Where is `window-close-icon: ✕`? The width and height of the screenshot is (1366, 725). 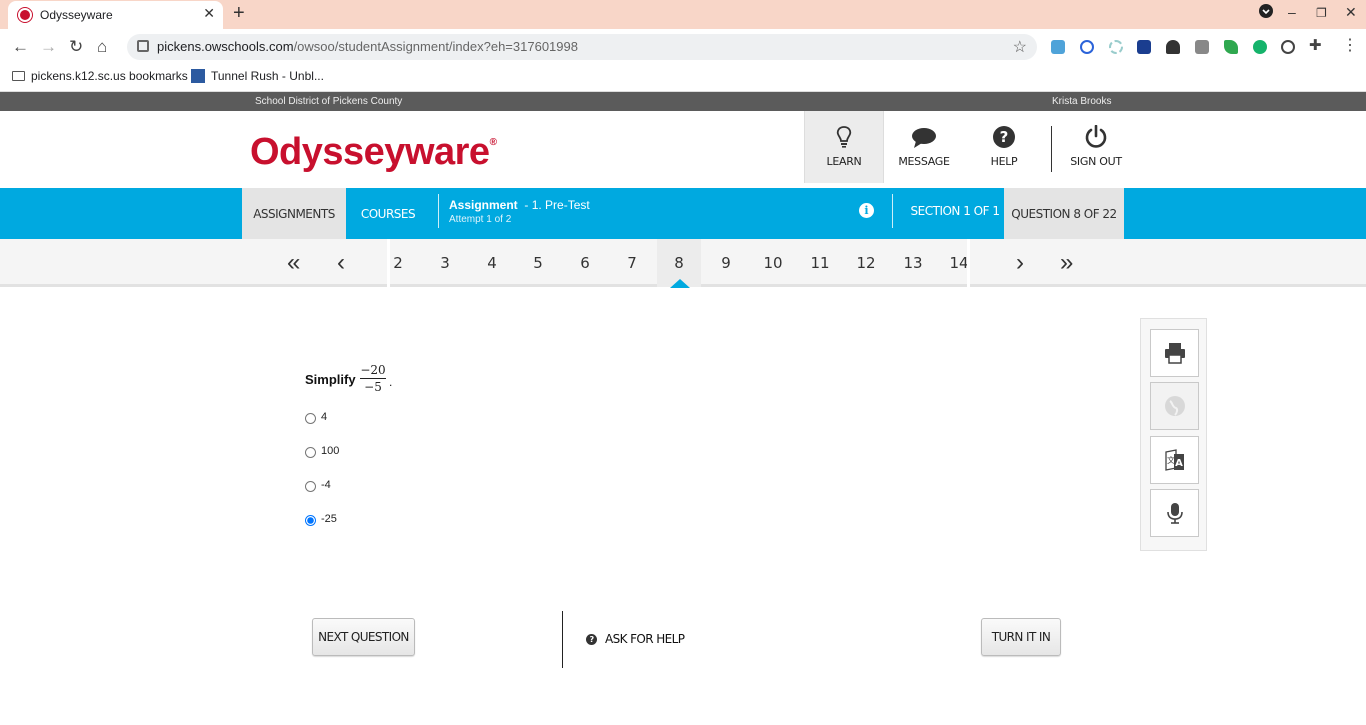
window-close-icon: ✕ is located at coordinates (1351, 12).